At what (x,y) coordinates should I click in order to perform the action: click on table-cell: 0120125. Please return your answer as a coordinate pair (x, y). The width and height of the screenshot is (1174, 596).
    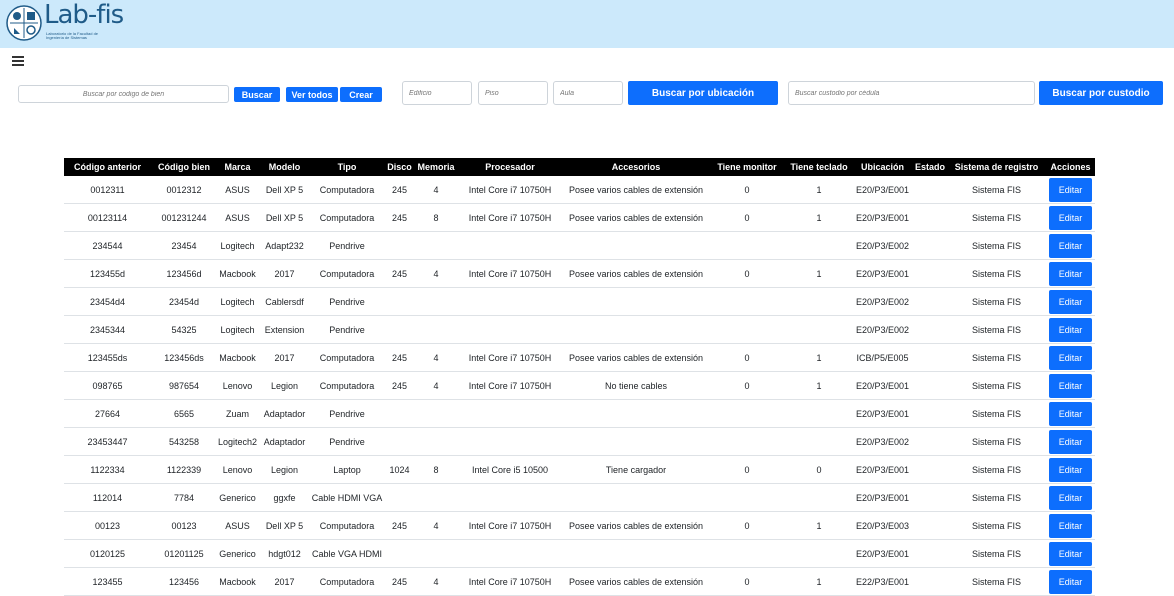
    Looking at the image, I should click on (107, 553).